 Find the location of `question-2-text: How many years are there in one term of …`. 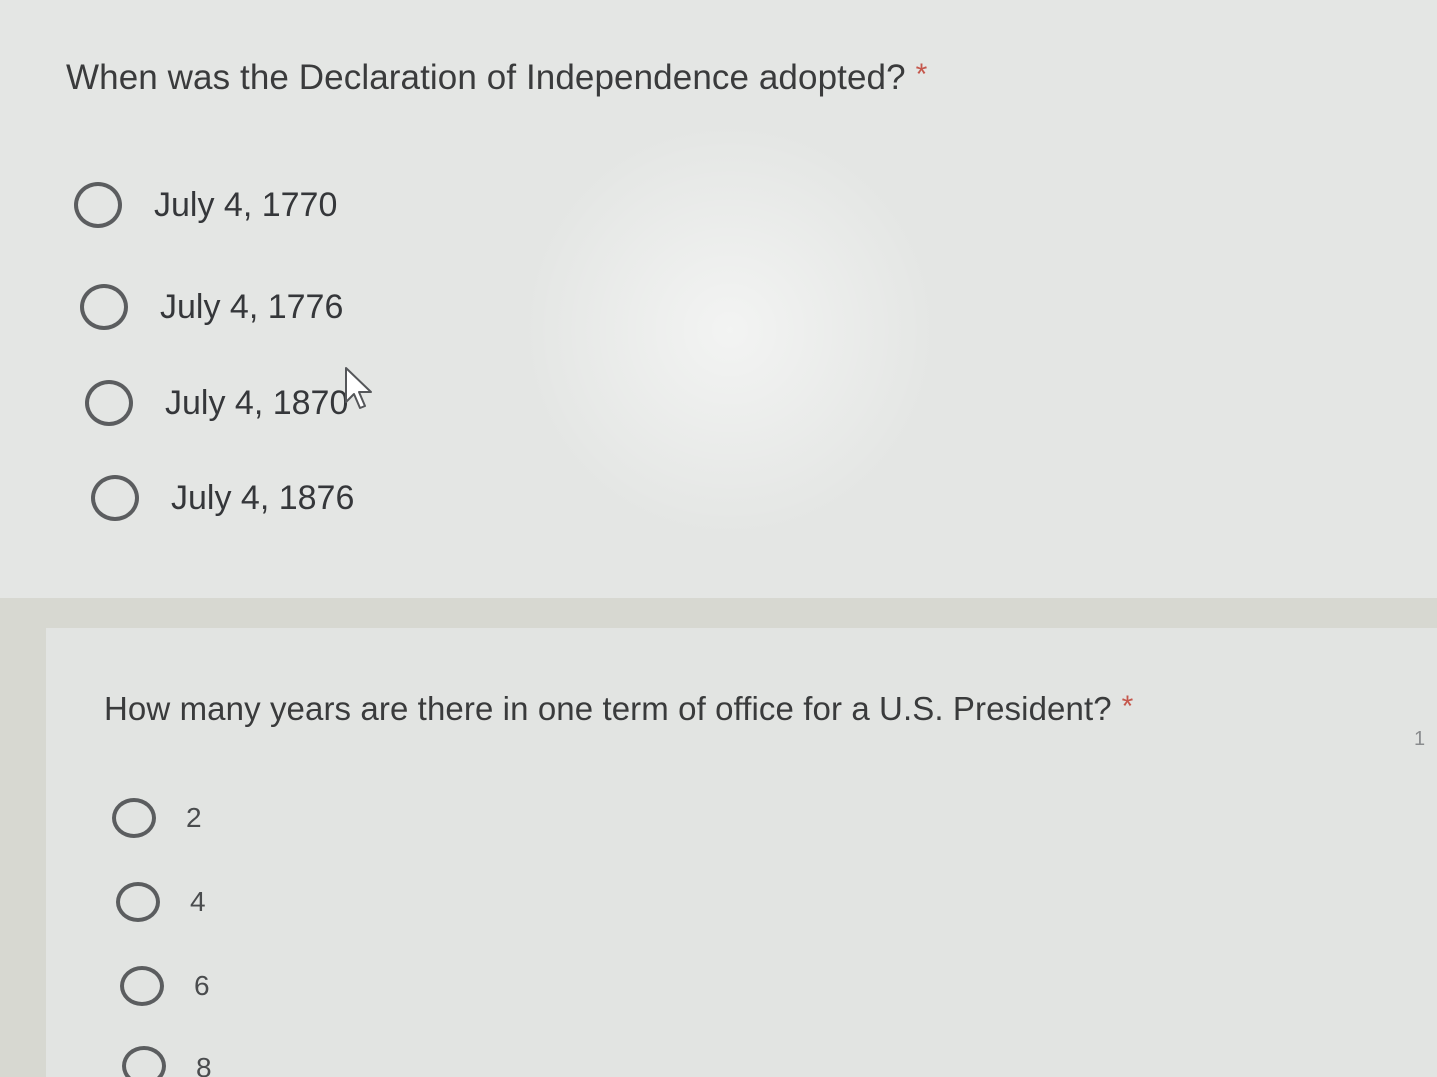

question-2-text: How many years are there in one term of … is located at coordinates (608, 708).